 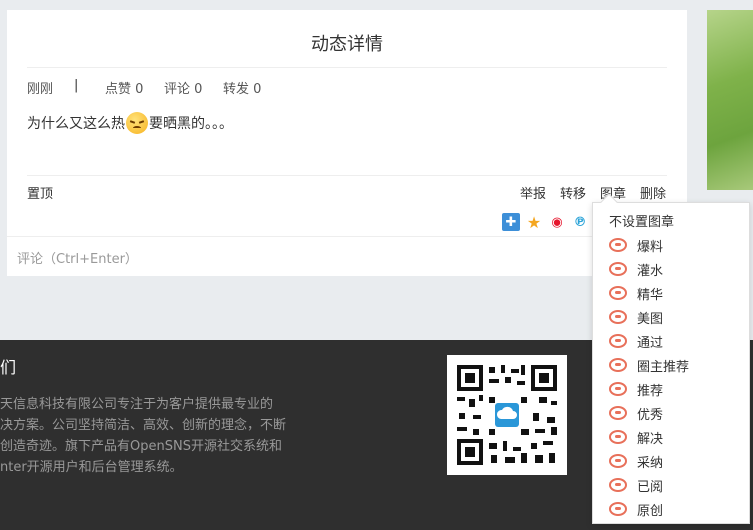 I want to click on stamp-option-label: 采纳, so click(x=650, y=463).